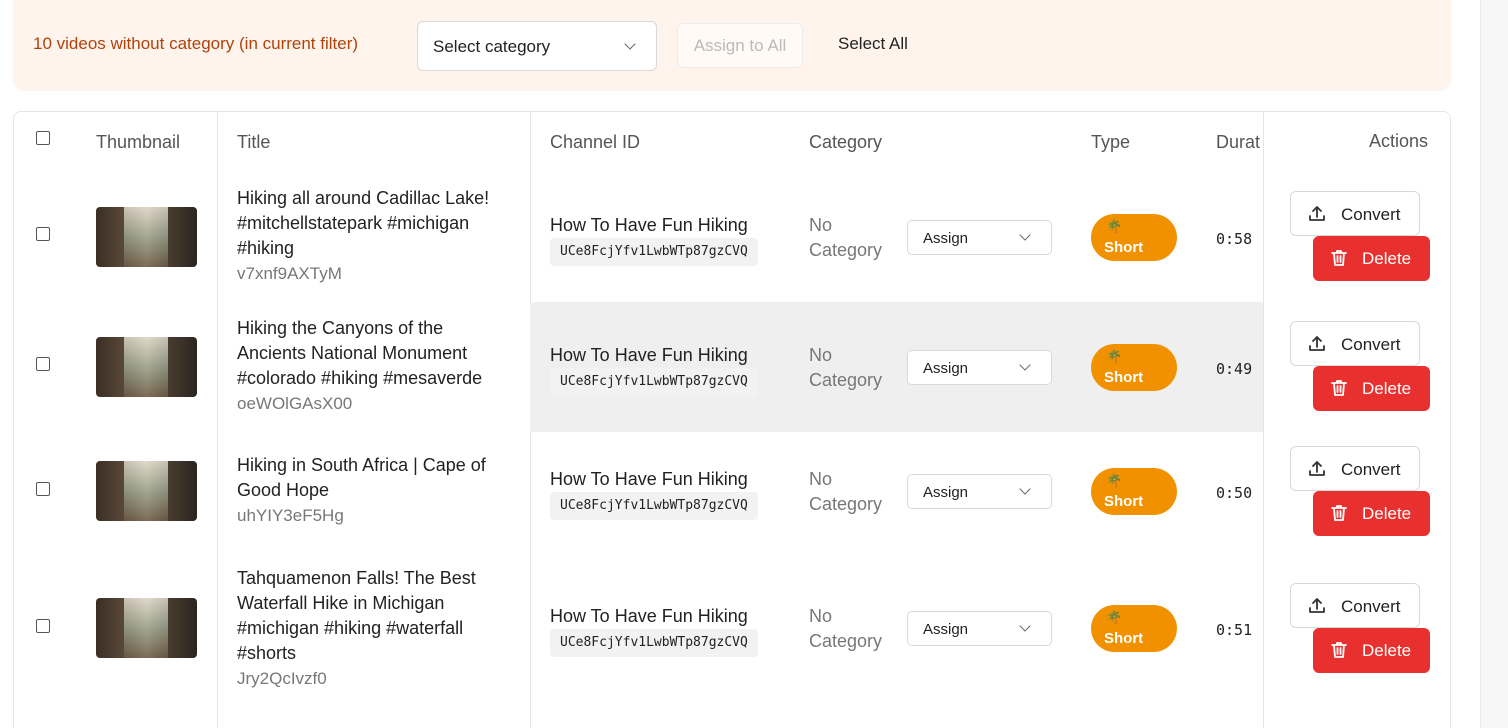 The width and height of the screenshot is (1508, 728). Describe the element at coordinates (138, 142) in the screenshot. I see `header-thumbnail: Thumbnail` at that location.